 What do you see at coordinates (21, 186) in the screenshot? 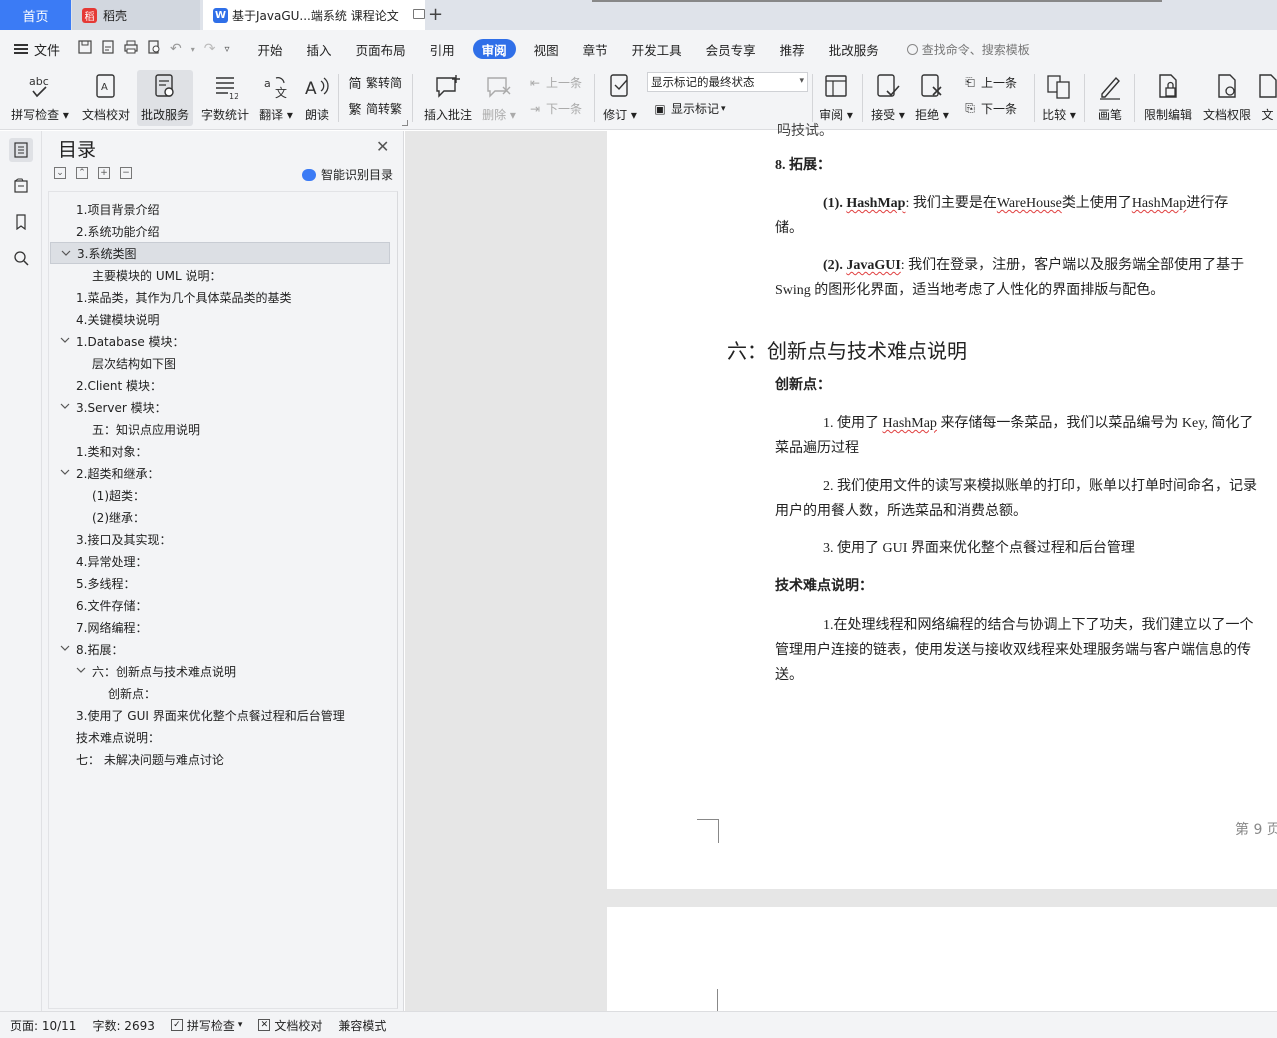
I see `chapter-nav-icon` at bounding box center [21, 186].